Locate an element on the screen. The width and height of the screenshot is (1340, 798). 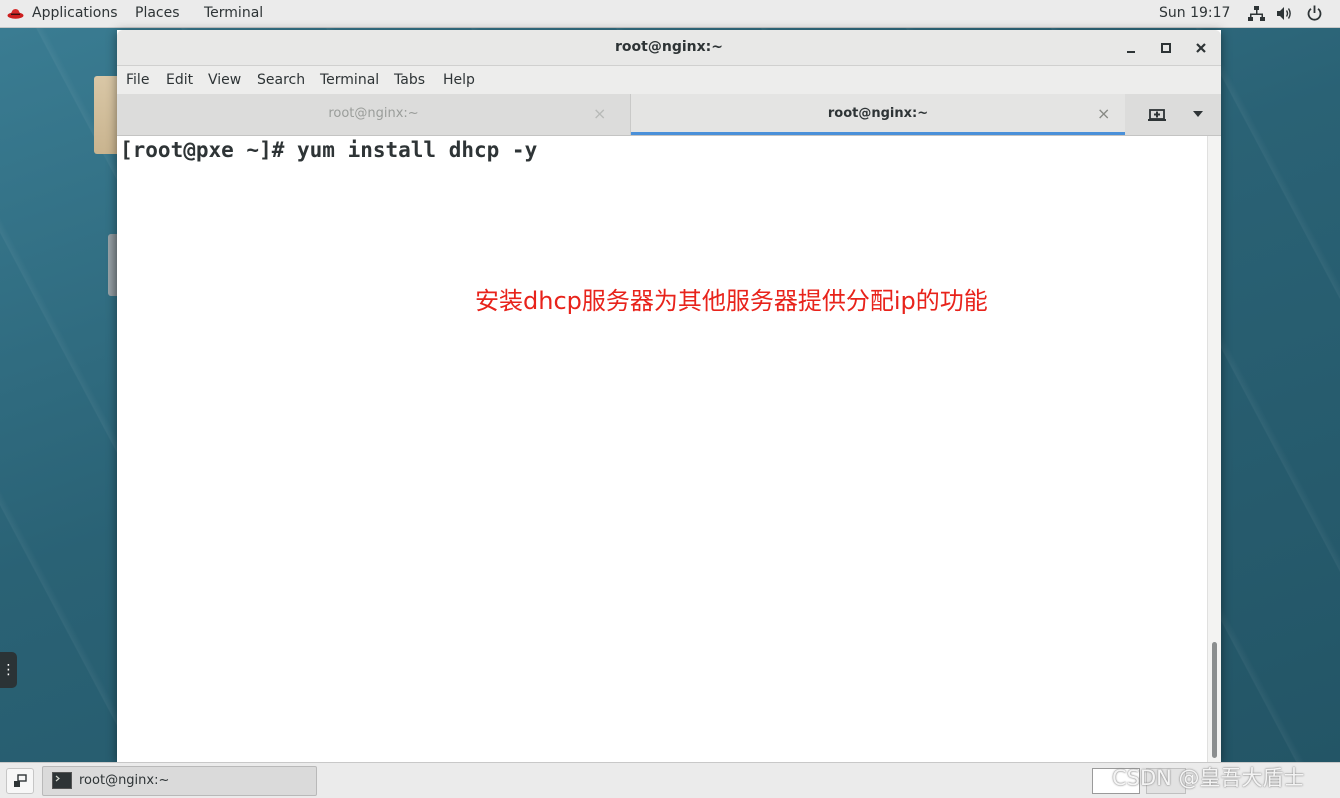
window-title: root@nginx:~ is located at coordinates (669, 47).